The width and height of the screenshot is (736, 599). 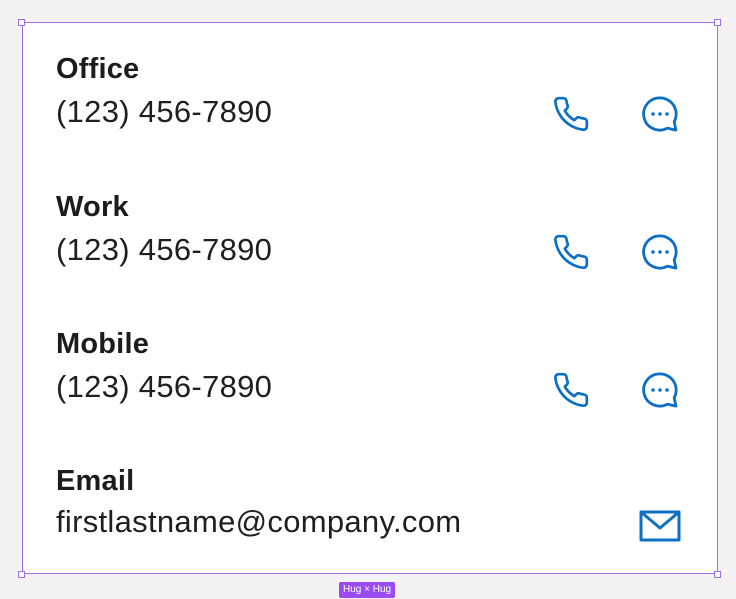 I want to click on contact-row-mobile: Mobile (123) 456-7890, so click(x=376, y=372).